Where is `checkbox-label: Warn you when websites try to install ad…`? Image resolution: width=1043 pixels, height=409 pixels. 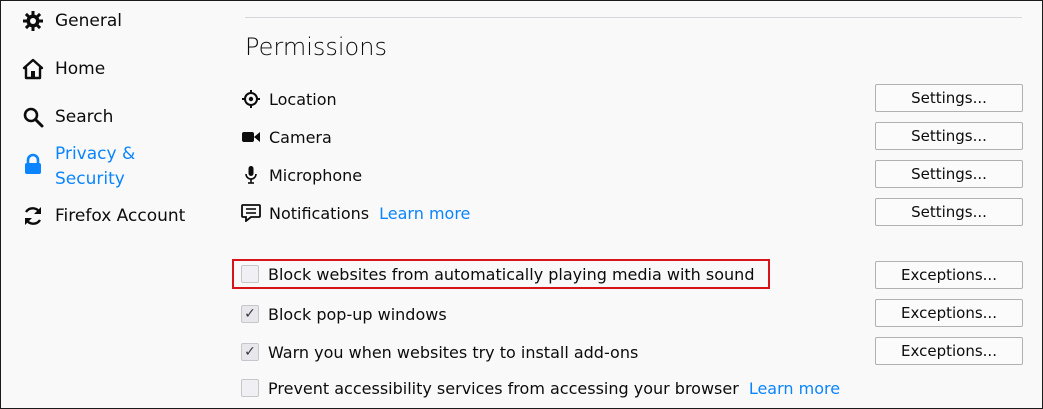 checkbox-label: Warn you when websites try to install ad… is located at coordinates (453, 352).